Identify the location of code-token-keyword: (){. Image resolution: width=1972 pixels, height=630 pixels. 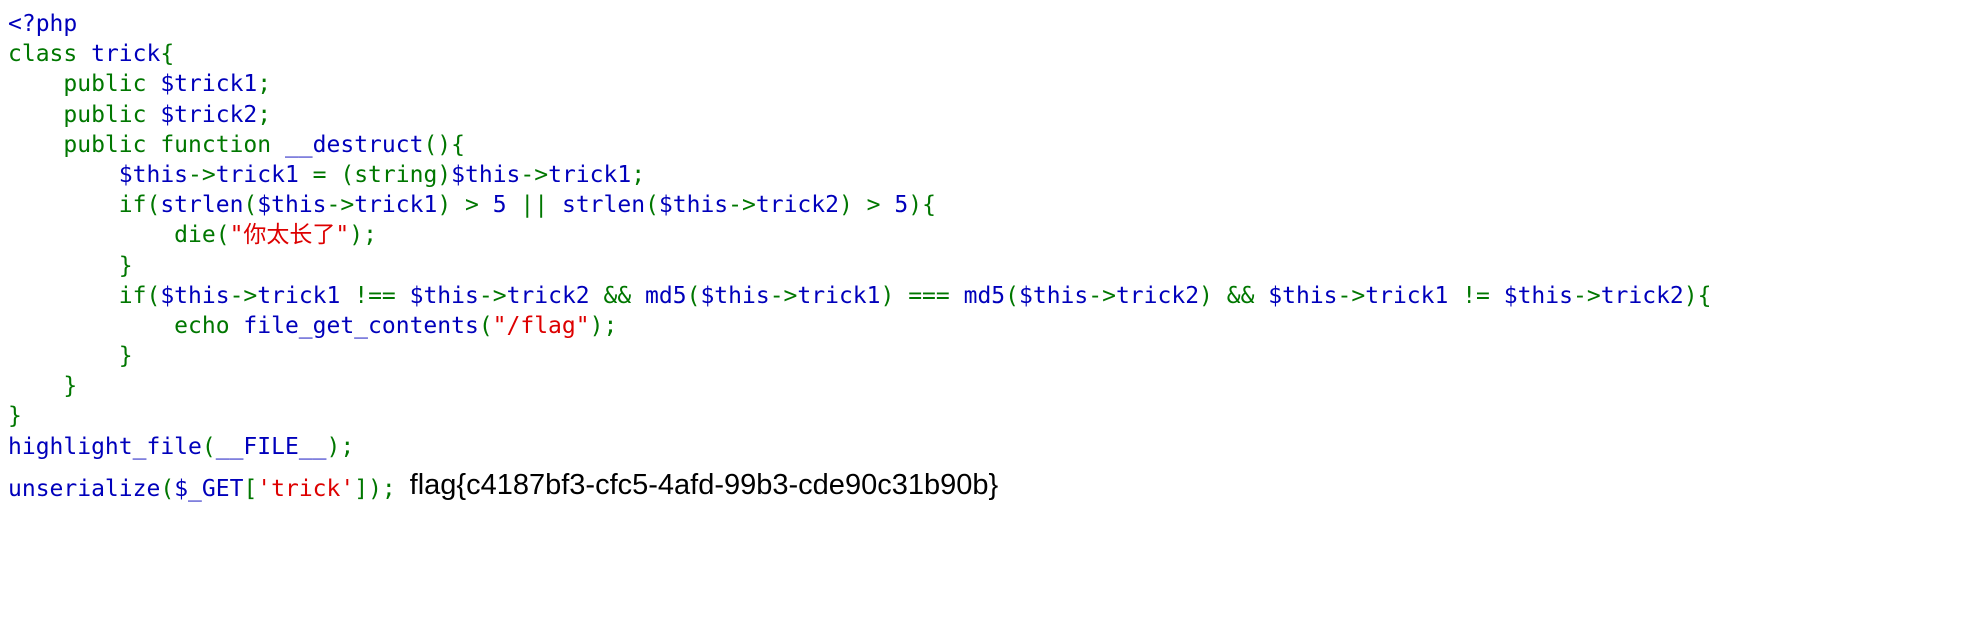
(444, 144).